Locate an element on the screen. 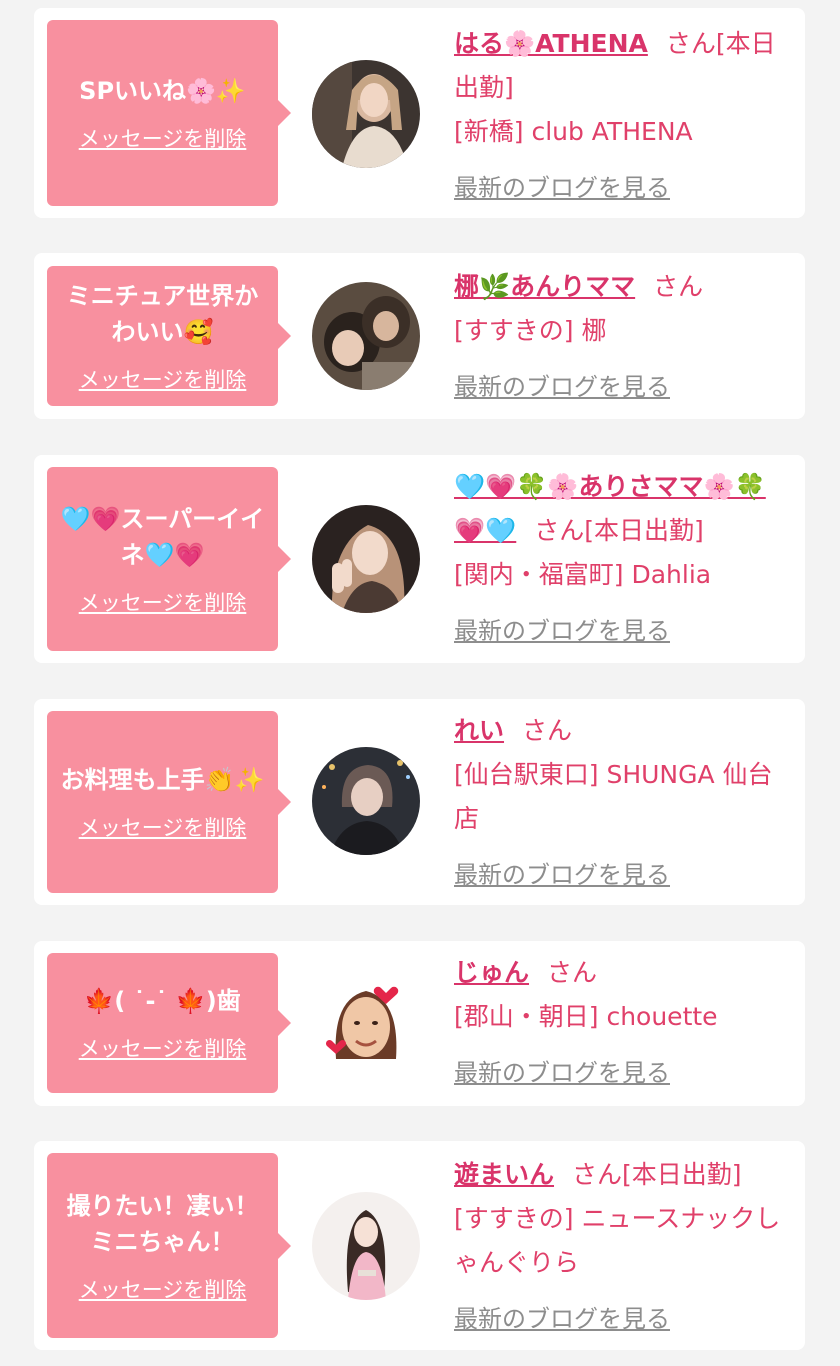 This screenshot has width=840, height=1366. message-bubble: 🩵💗スーパーイイネ🩵💗 メッセージを削除 is located at coordinates (169, 559).